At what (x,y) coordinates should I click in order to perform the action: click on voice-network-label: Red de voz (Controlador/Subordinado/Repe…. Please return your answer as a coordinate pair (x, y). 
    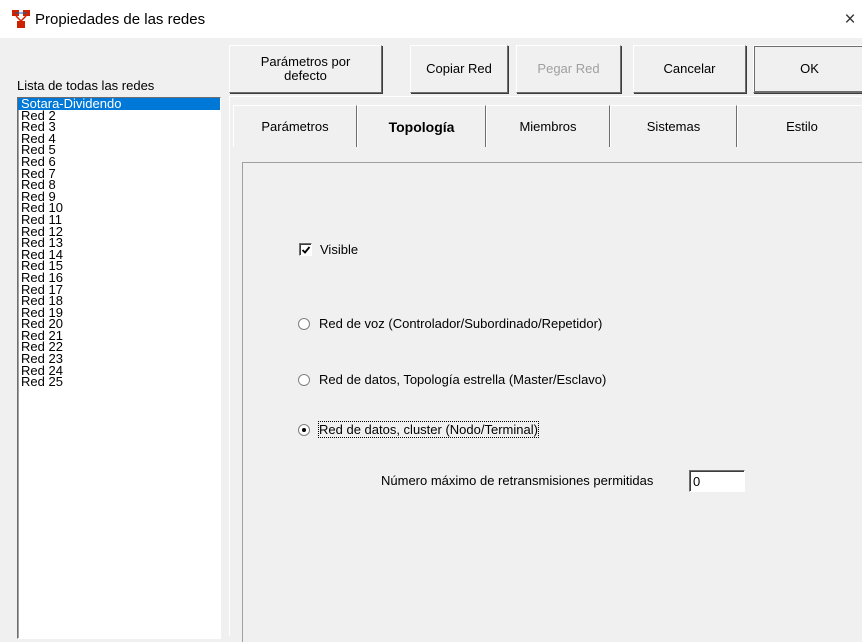
    Looking at the image, I should click on (460, 323).